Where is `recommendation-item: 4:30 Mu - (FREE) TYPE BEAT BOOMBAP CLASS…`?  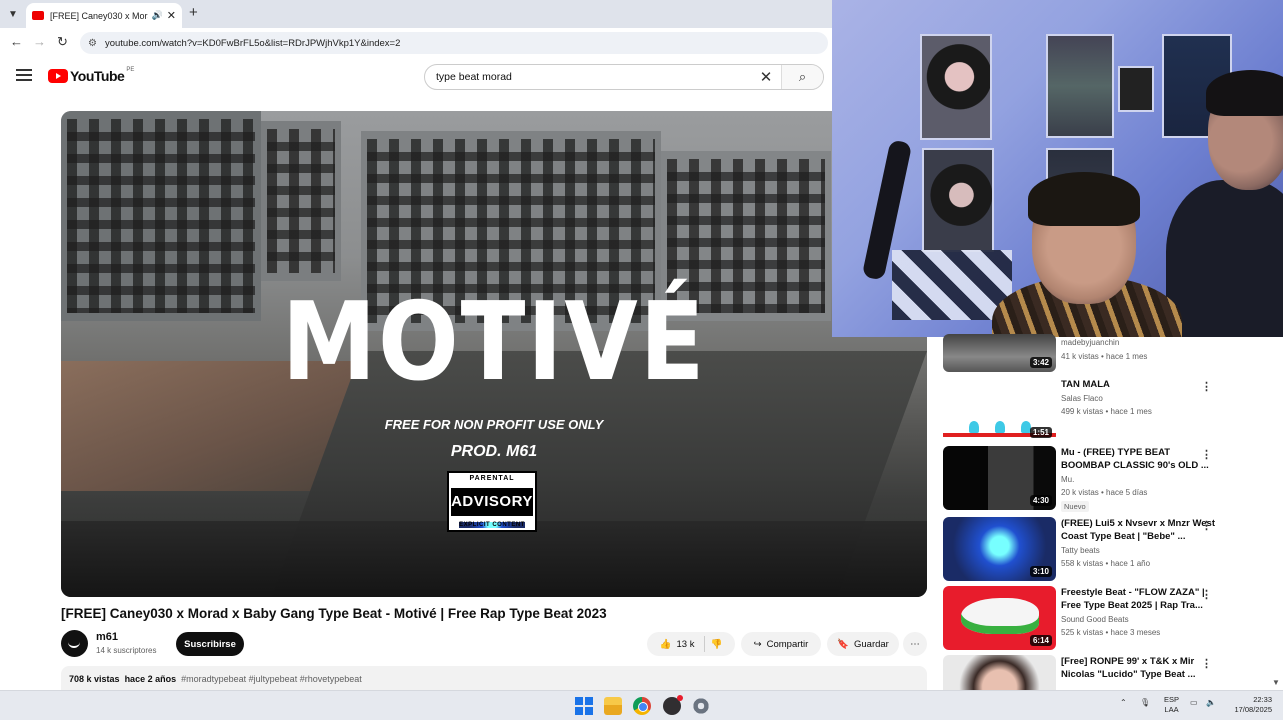
recommendation-item: 4:30 Mu - (FREE) TYPE BEAT BOOMBAP CLASS… is located at coordinates (1108, 479).